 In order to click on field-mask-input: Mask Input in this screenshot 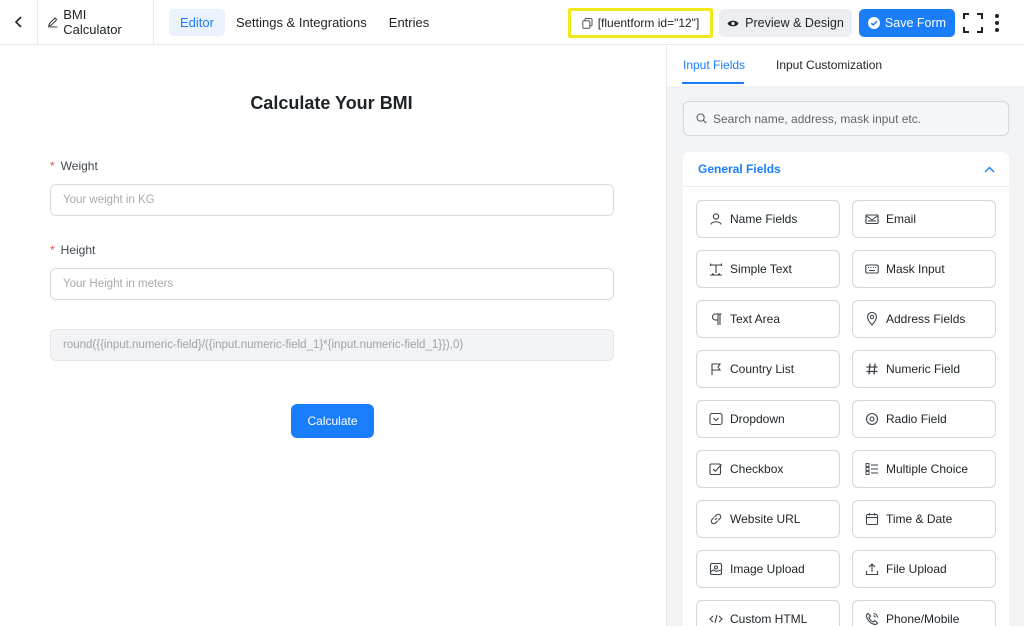, I will do `click(924, 269)`.